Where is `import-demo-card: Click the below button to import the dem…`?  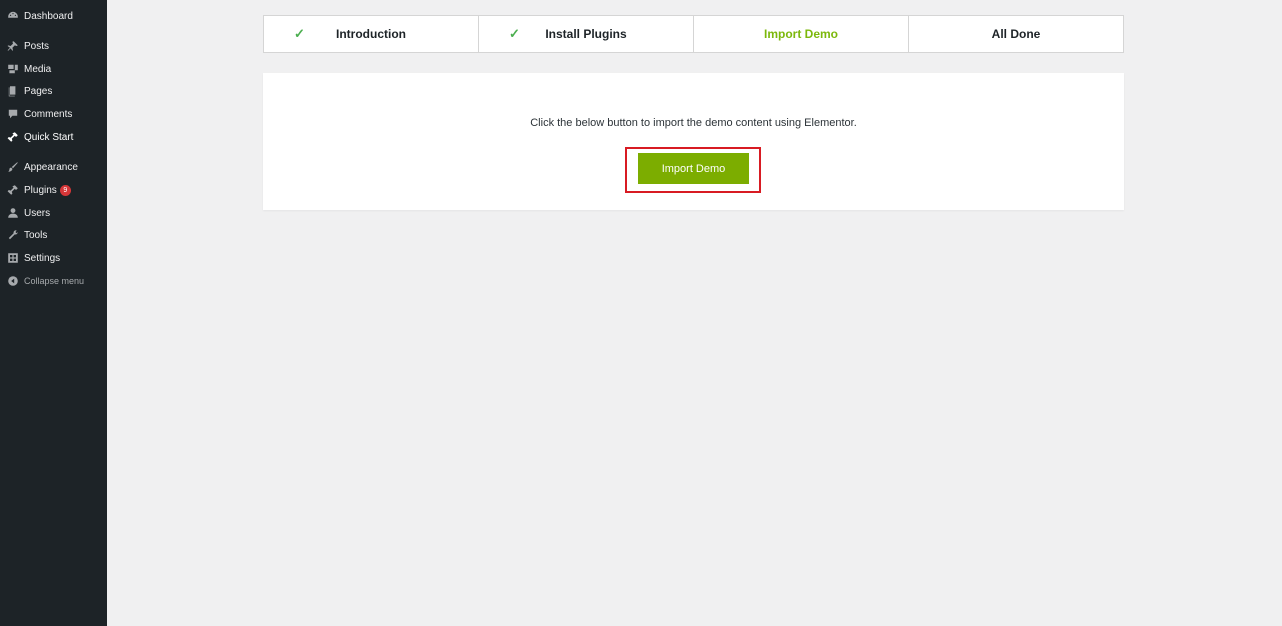
import-demo-card: Click the below button to import the dem… is located at coordinates (693, 141).